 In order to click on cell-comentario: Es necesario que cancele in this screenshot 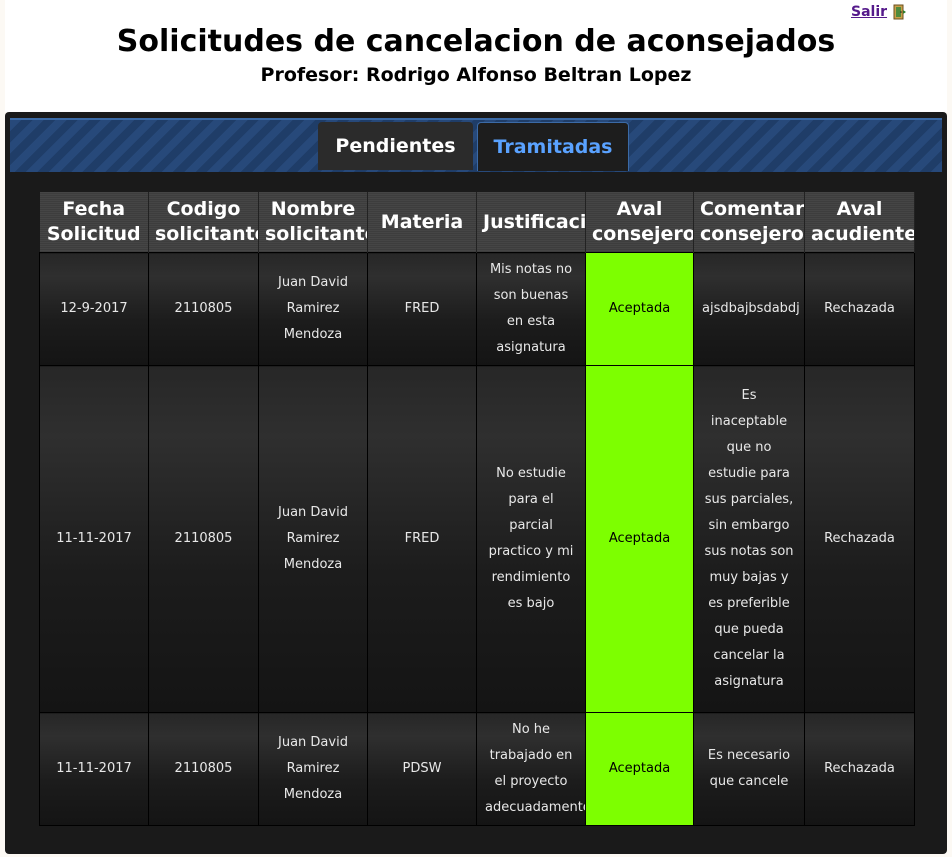, I will do `click(749, 769)`.